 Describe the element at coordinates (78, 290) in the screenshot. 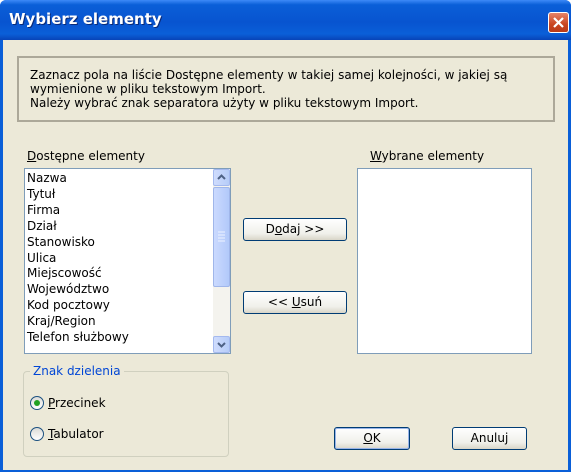

I see `list-item: Województwo` at that location.